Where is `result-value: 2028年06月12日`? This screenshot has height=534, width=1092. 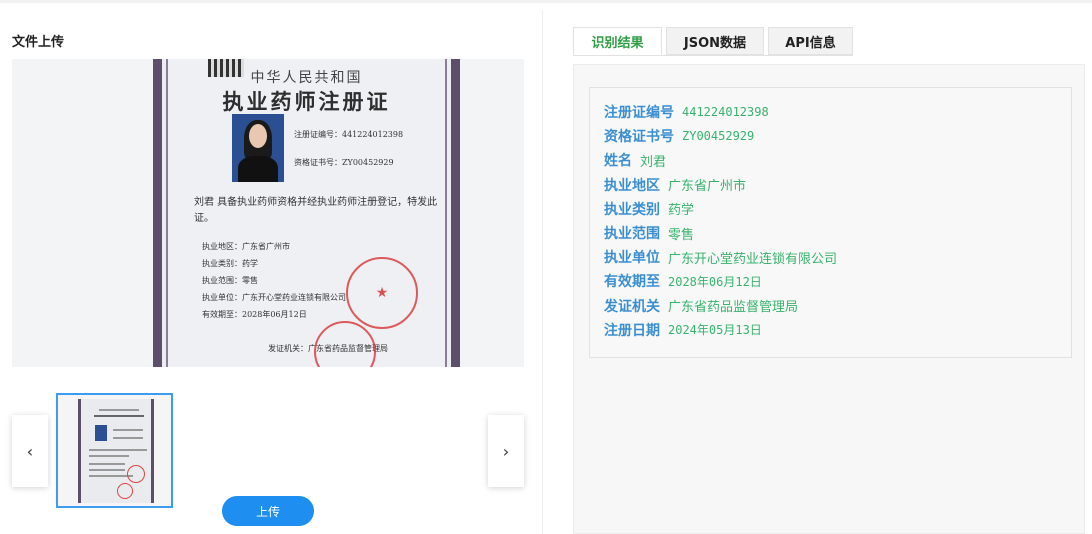
result-value: 2028年06月12日 is located at coordinates (715, 281).